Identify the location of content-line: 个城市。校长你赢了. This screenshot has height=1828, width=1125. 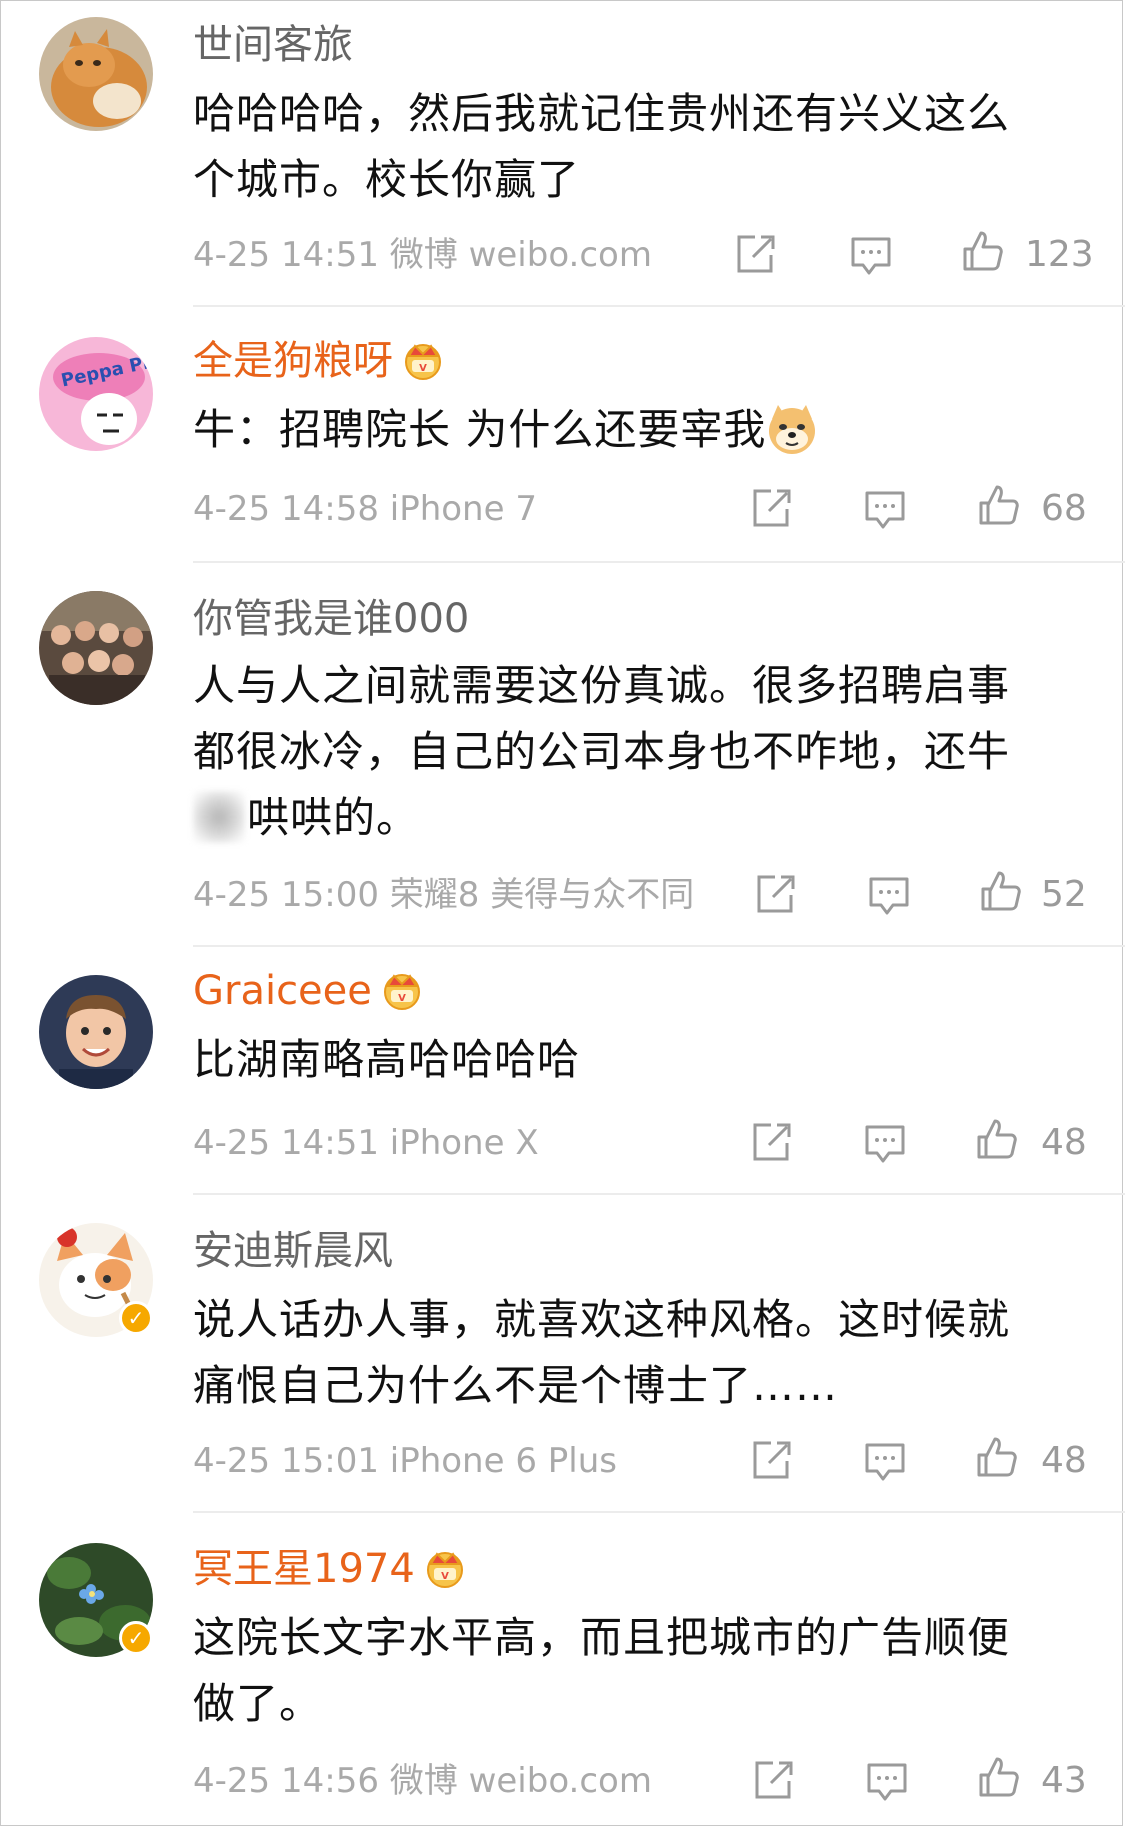
(387, 179).